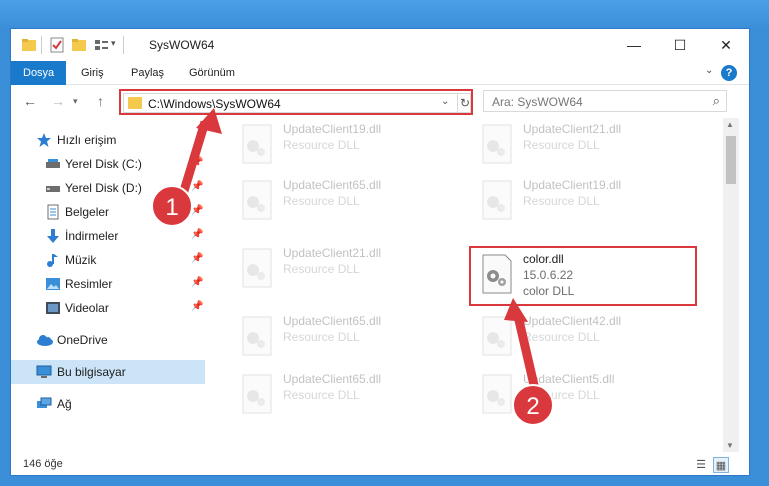 The image size is (769, 486). Describe the element at coordinates (214, 104) in the screenshot. I see `address-path: C:\Windows\SysWOW64` at that location.